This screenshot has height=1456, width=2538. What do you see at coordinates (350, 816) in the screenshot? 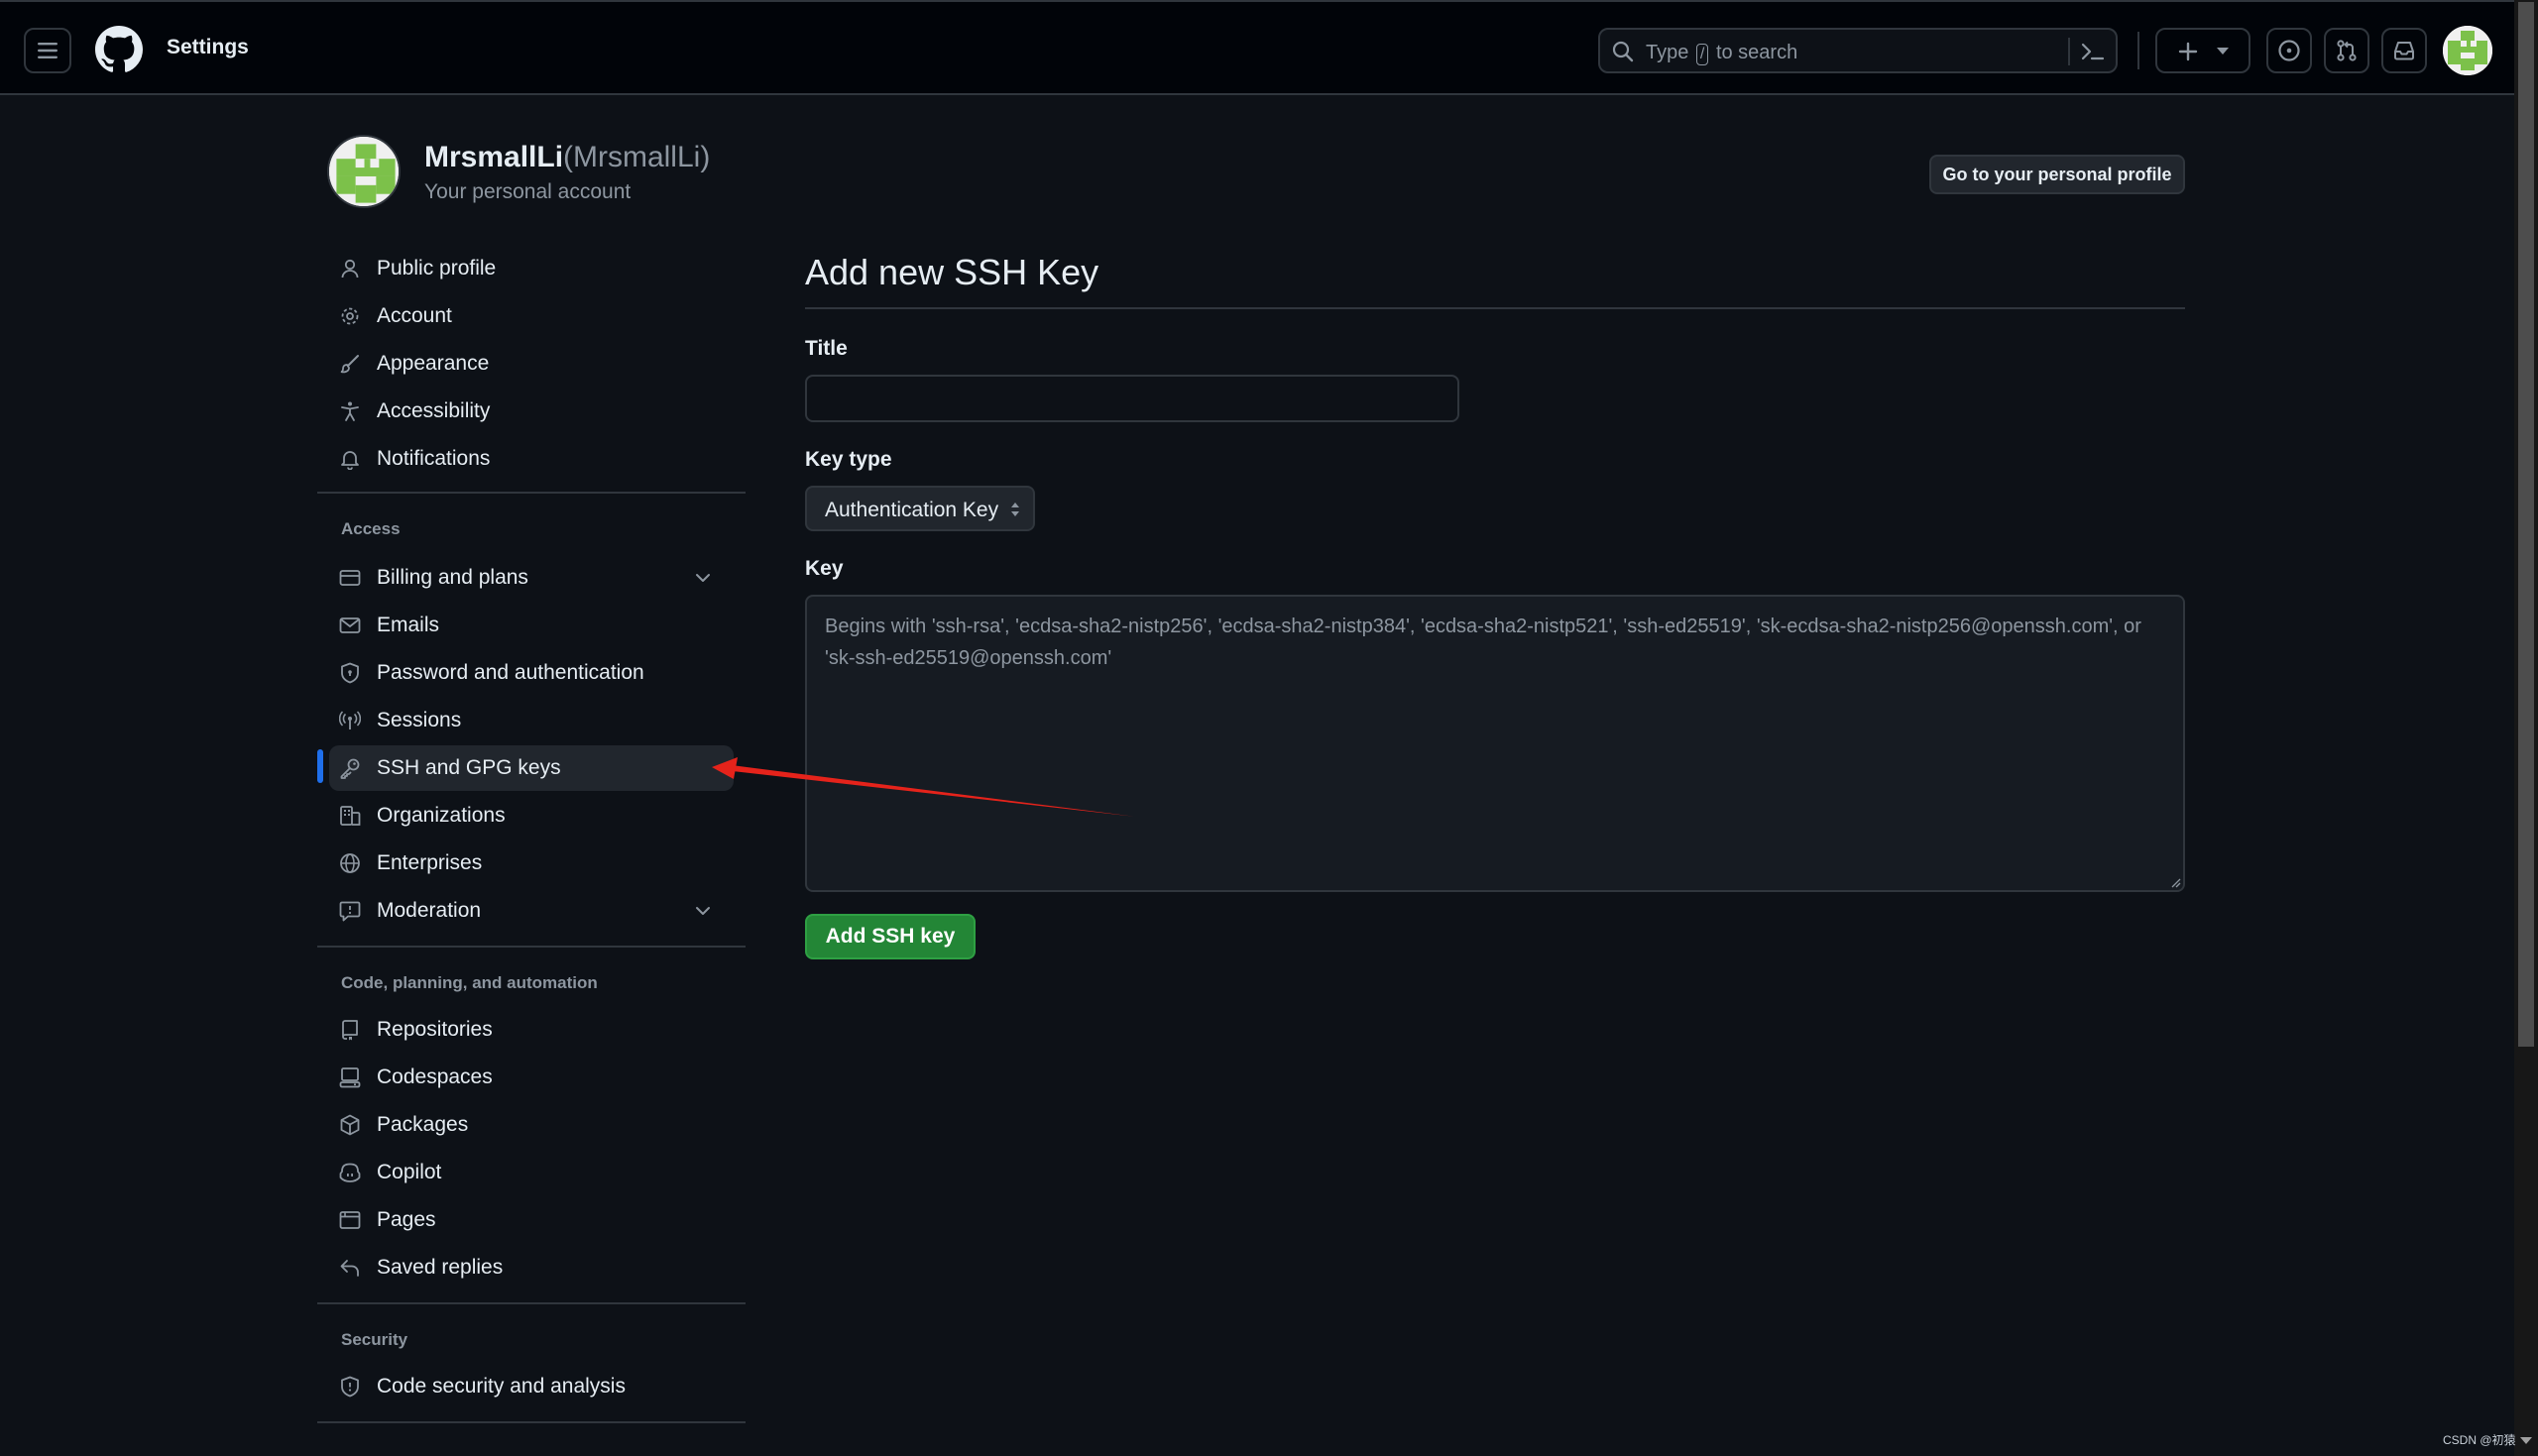
I see `organization-icon` at bounding box center [350, 816].